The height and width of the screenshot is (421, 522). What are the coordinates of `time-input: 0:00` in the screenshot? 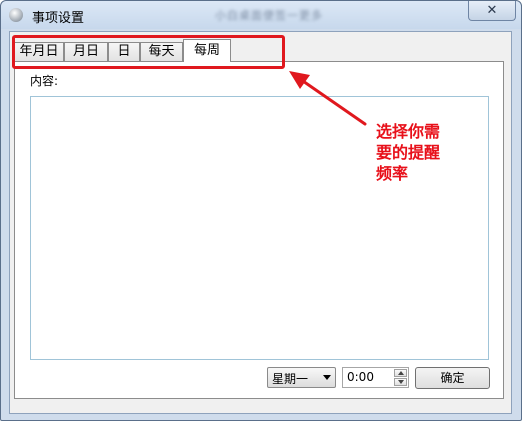 It's located at (375, 377).